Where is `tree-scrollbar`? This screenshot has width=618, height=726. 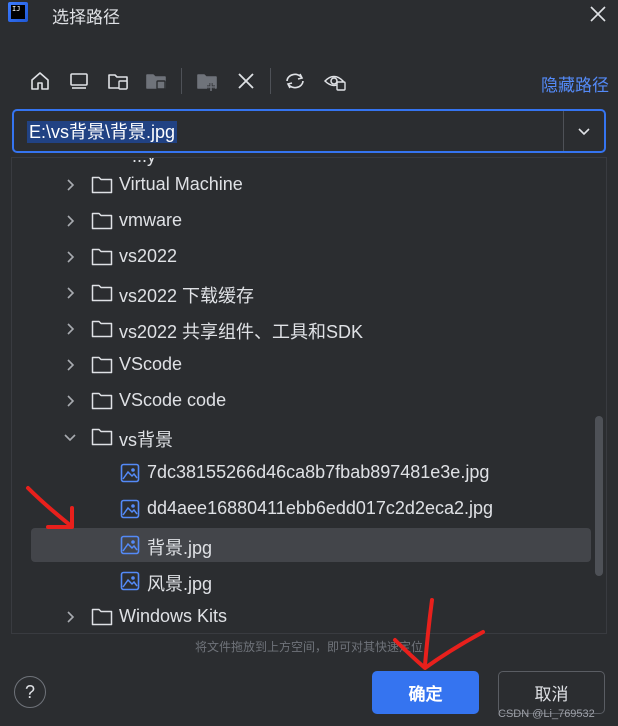 tree-scrollbar is located at coordinates (599, 496).